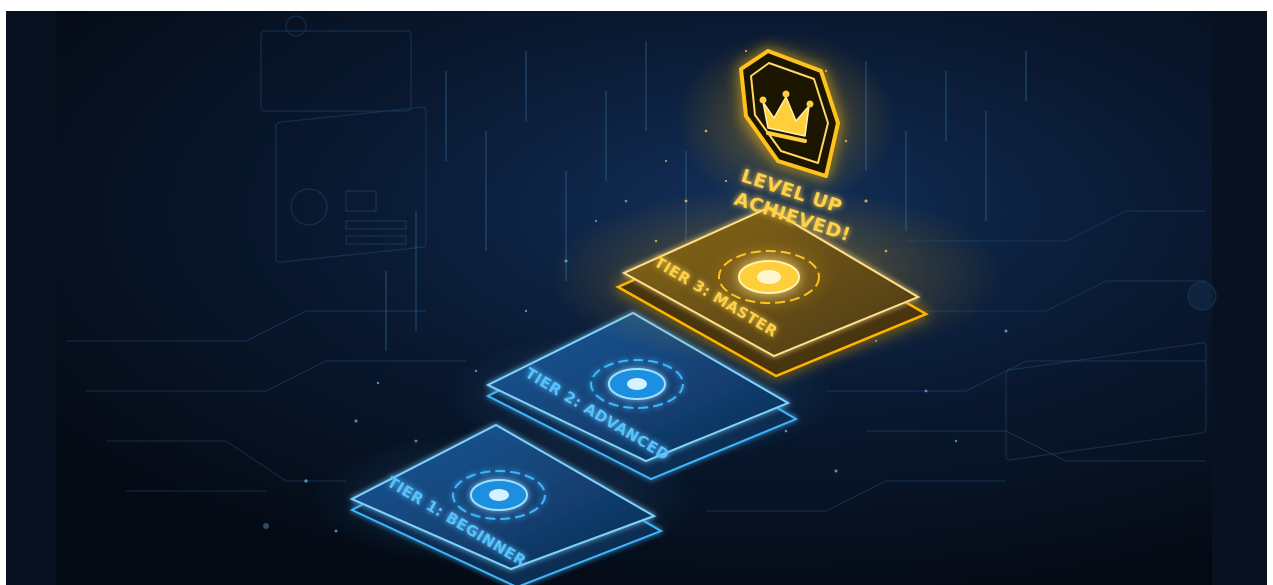  What do you see at coordinates (31, 298) in the screenshot?
I see `left-edge-shadow` at bounding box center [31, 298].